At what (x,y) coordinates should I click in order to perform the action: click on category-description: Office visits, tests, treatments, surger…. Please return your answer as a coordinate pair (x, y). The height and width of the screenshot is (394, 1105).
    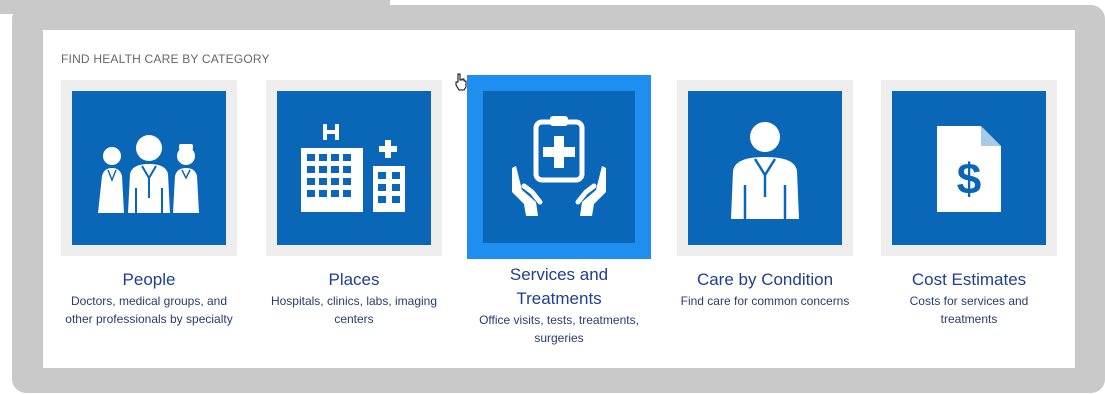
    Looking at the image, I should click on (559, 329).